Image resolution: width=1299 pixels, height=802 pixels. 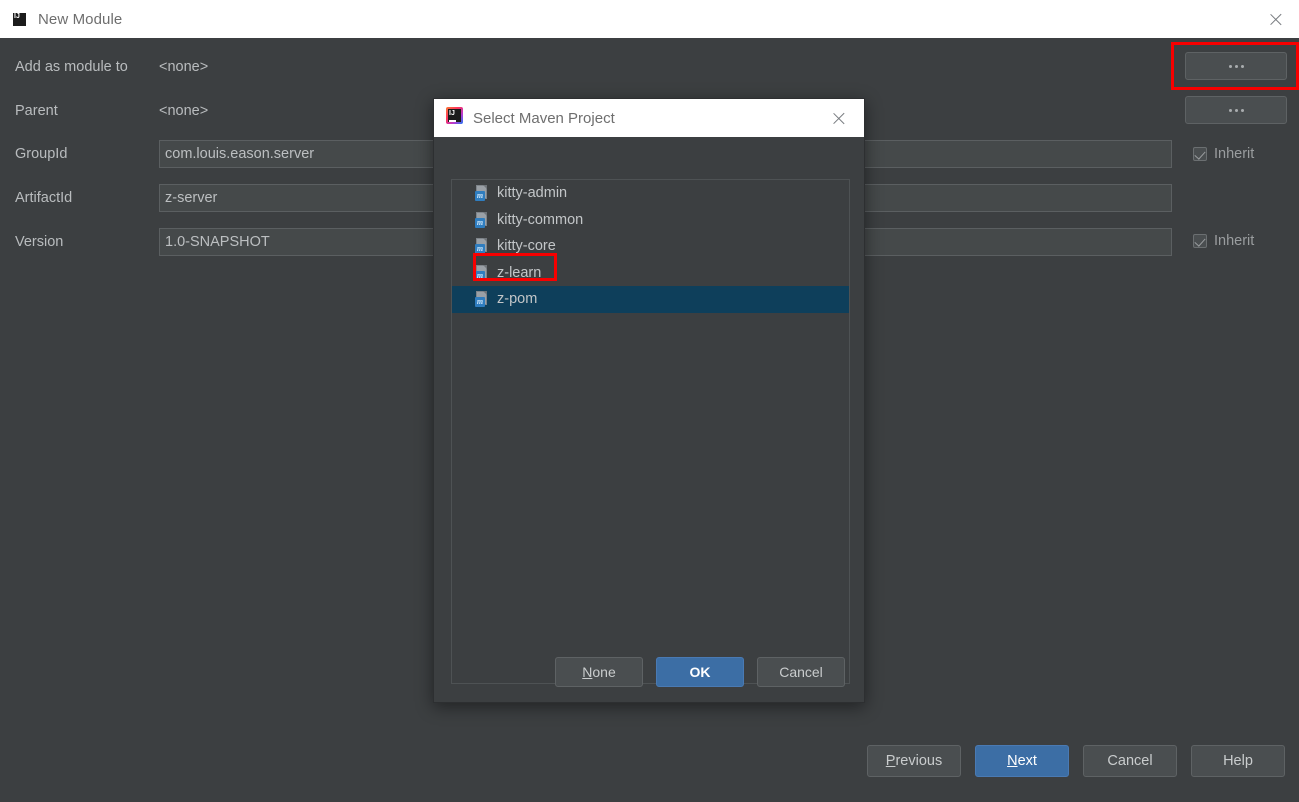 What do you see at coordinates (44, 198) in the screenshot?
I see `label-artifactid: ArtifactId` at bounding box center [44, 198].